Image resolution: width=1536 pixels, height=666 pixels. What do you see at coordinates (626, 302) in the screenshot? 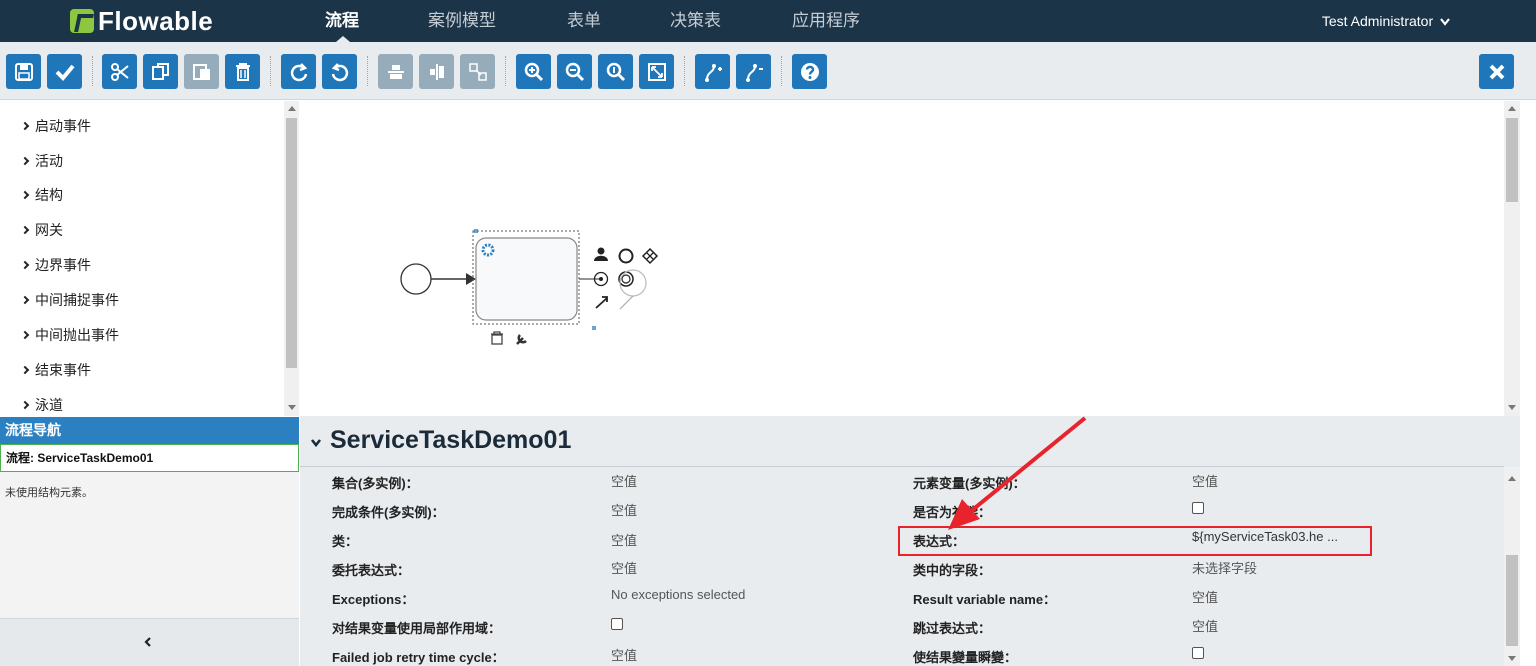
I see `annotation-line-icon` at bounding box center [626, 302].